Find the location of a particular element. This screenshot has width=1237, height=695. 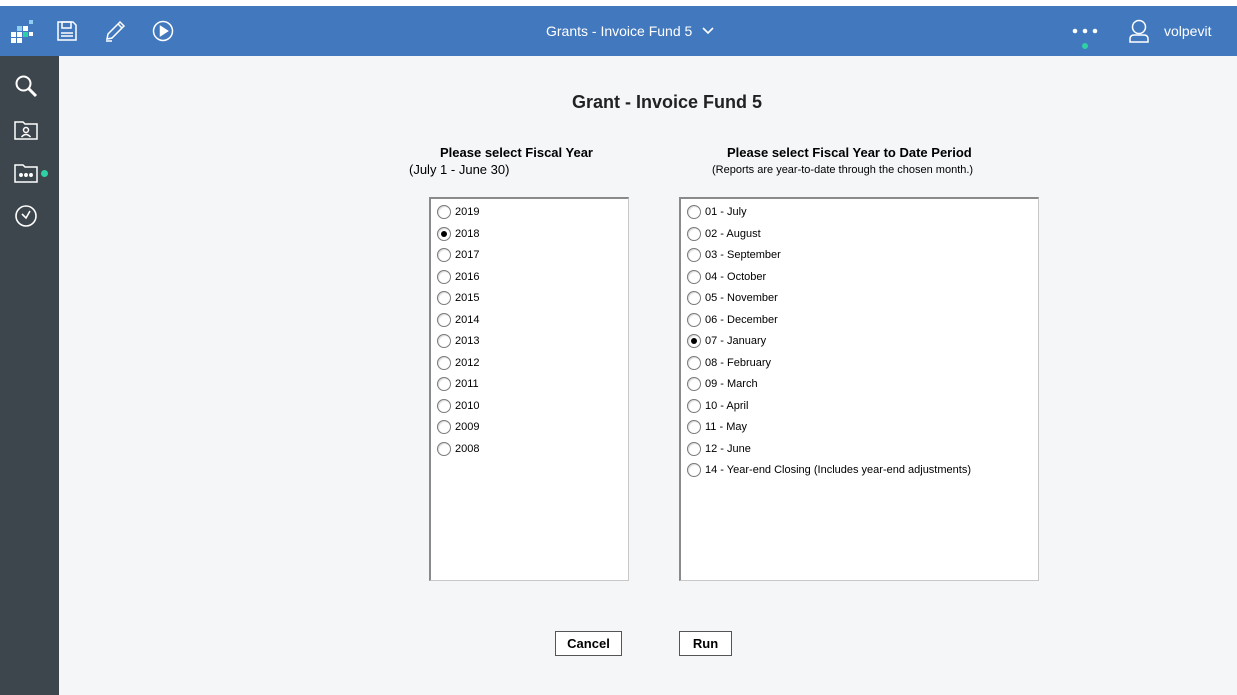

period-option: 04 - October is located at coordinates (726, 277).